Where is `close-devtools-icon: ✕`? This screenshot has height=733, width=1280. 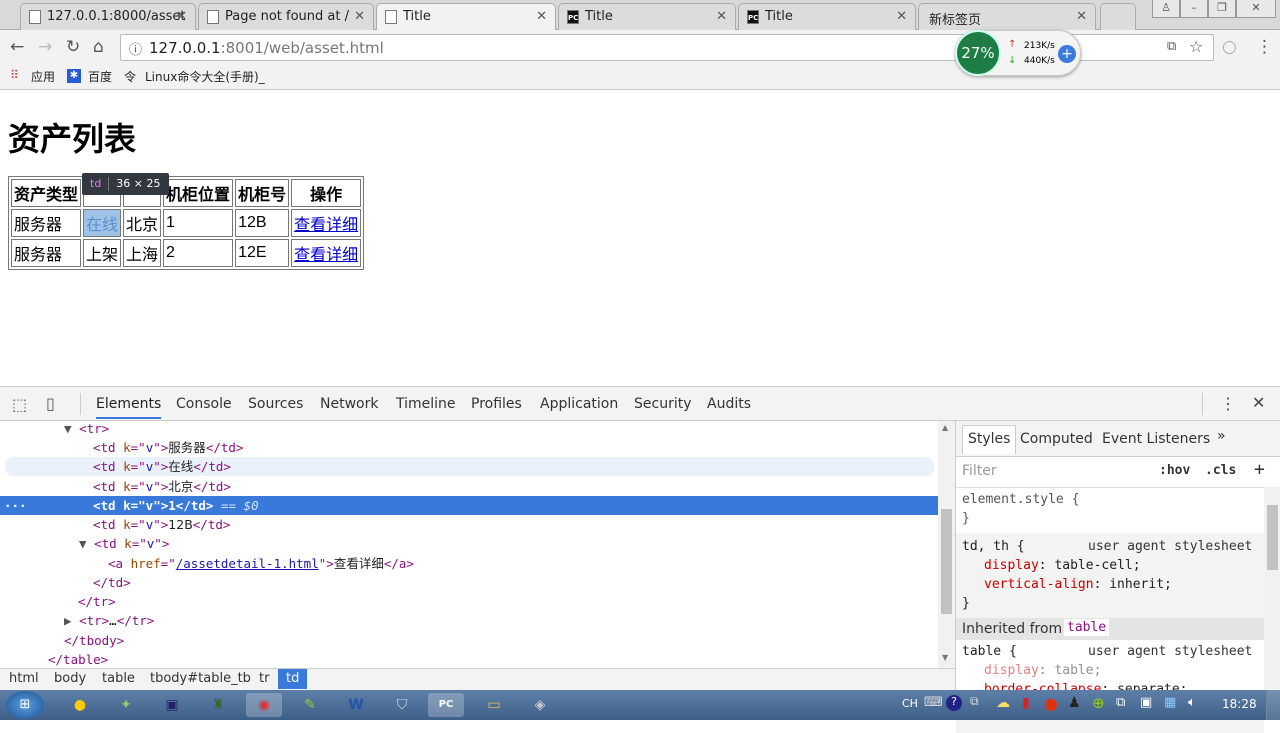 close-devtools-icon: ✕ is located at coordinates (1258, 402).